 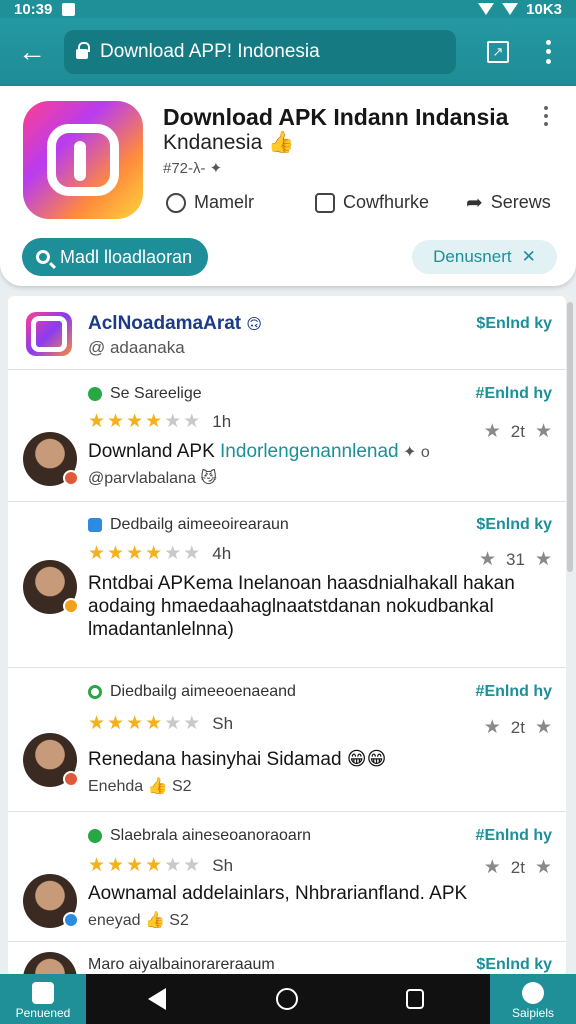 What do you see at coordinates (533, 993) in the screenshot?
I see `gear-icon` at bounding box center [533, 993].